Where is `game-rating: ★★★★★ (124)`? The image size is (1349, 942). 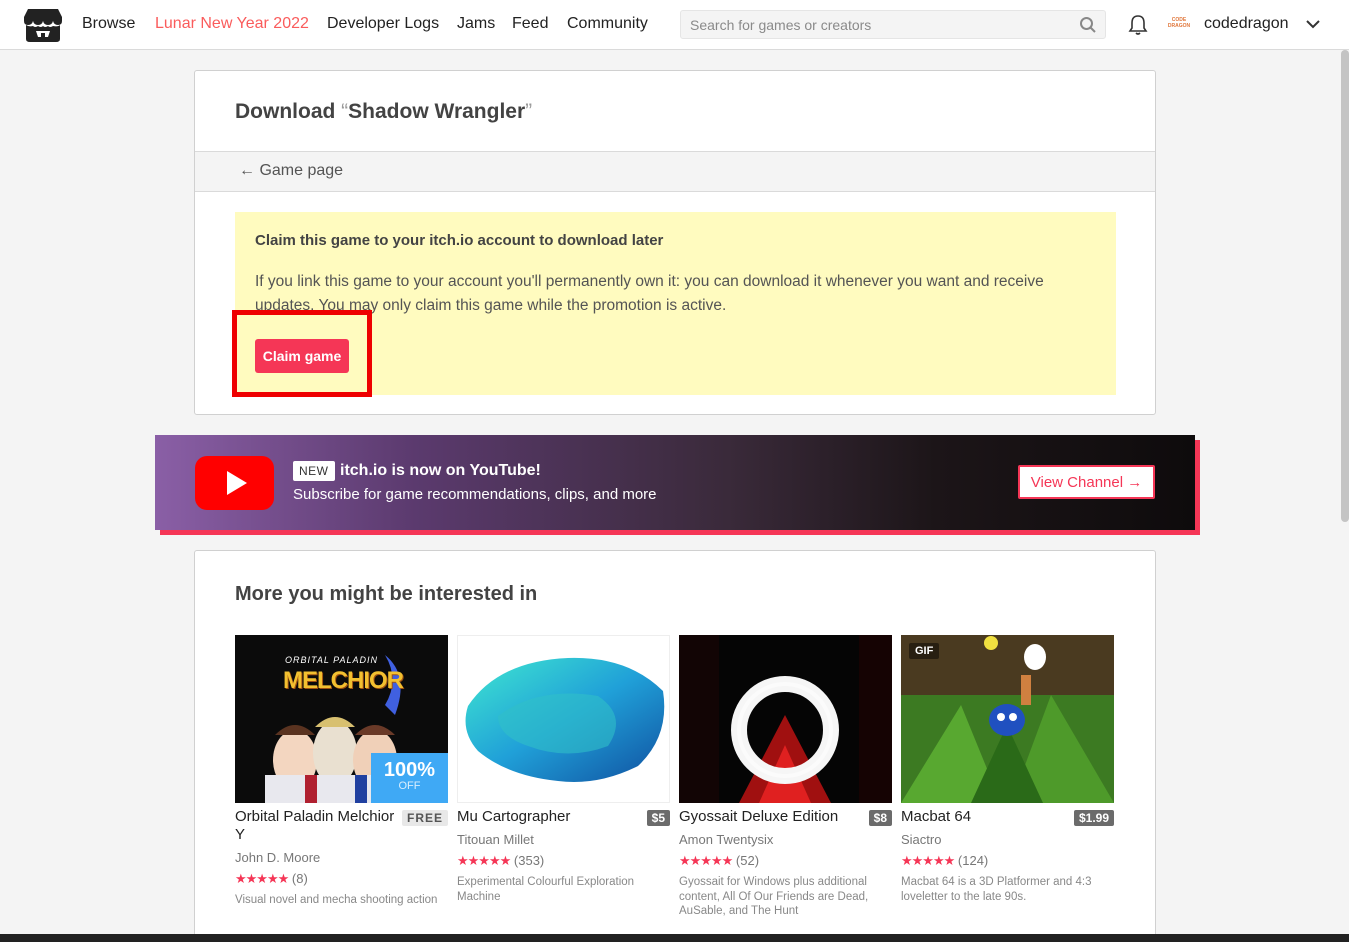 game-rating: ★★★★★ (124) is located at coordinates (945, 860).